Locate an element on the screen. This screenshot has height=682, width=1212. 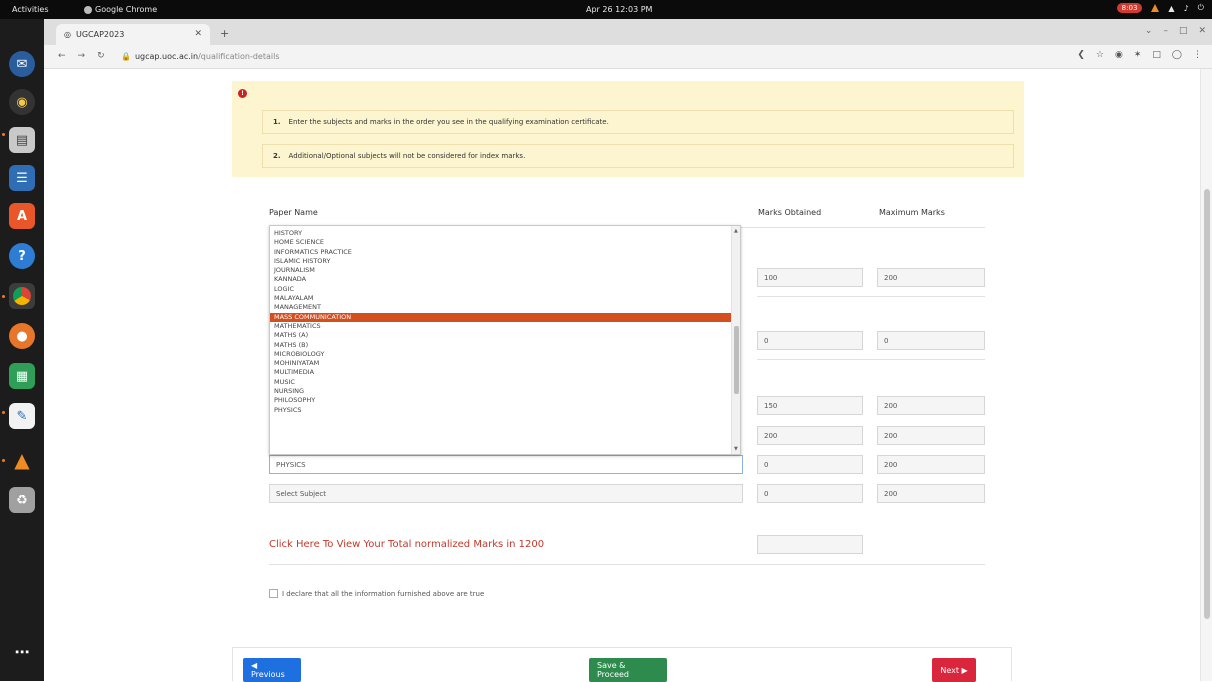
subject-option: MICROBIOLOGY is located at coordinates (500, 354).